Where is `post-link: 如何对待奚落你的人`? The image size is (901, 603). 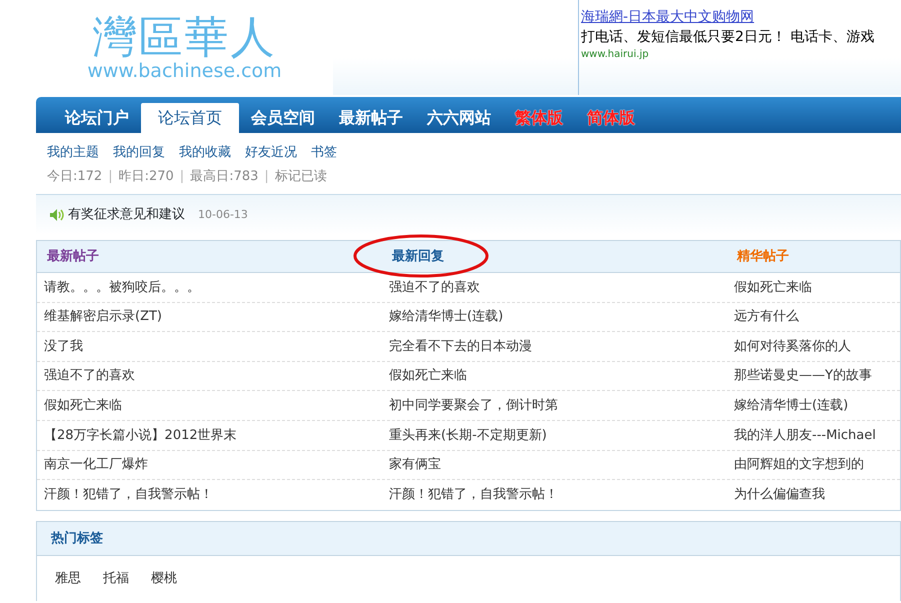 post-link: 如何对待奚落你的人 is located at coordinates (792, 346).